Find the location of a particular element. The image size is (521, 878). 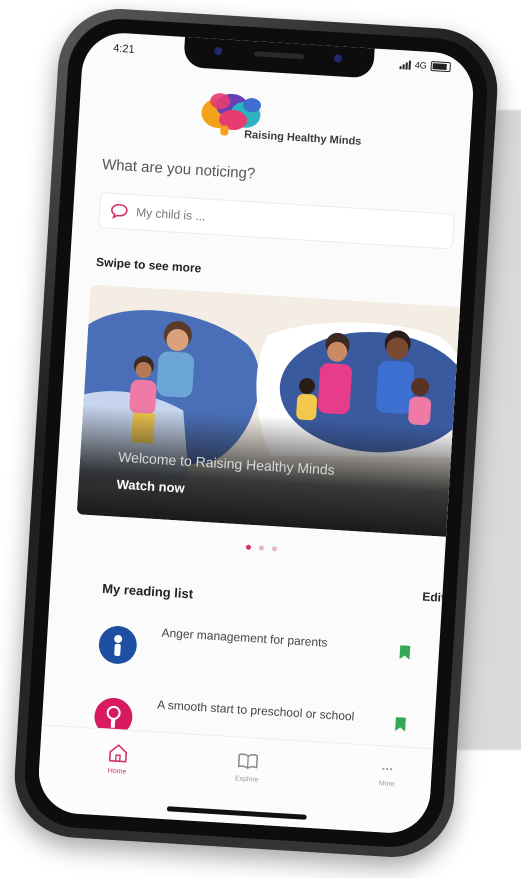

signal-icon is located at coordinates (405, 65).